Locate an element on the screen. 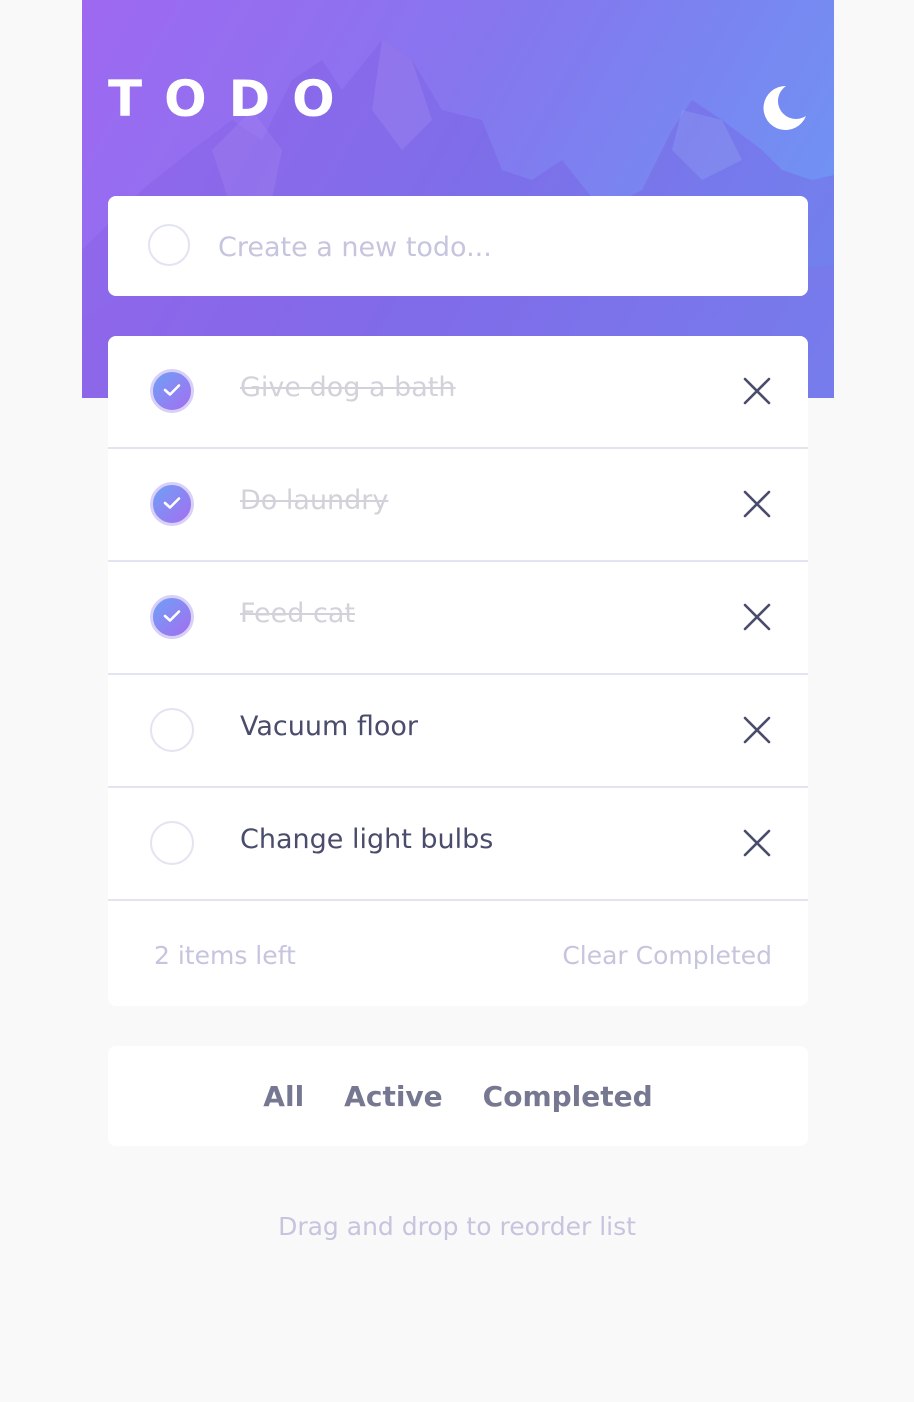 This screenshot has width=914, height=1402. new-todo-check-circle is located at coordinates (169, 245).